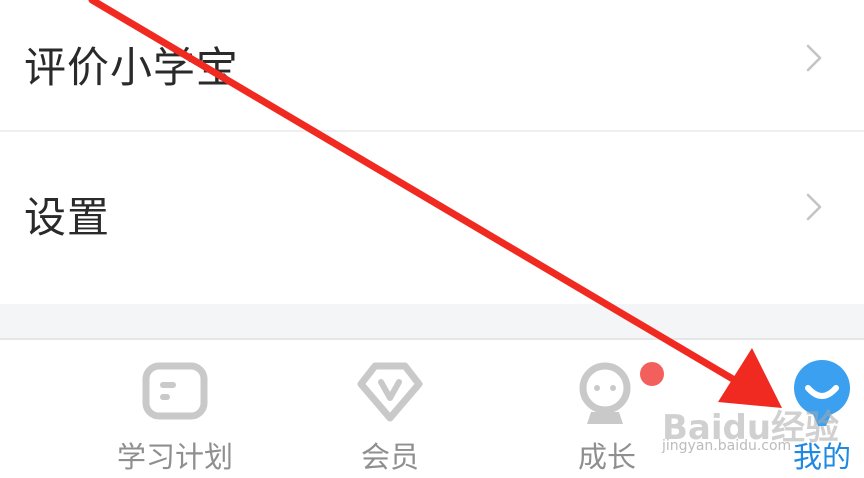  I want to click on notification-badge, so click(652, 374).